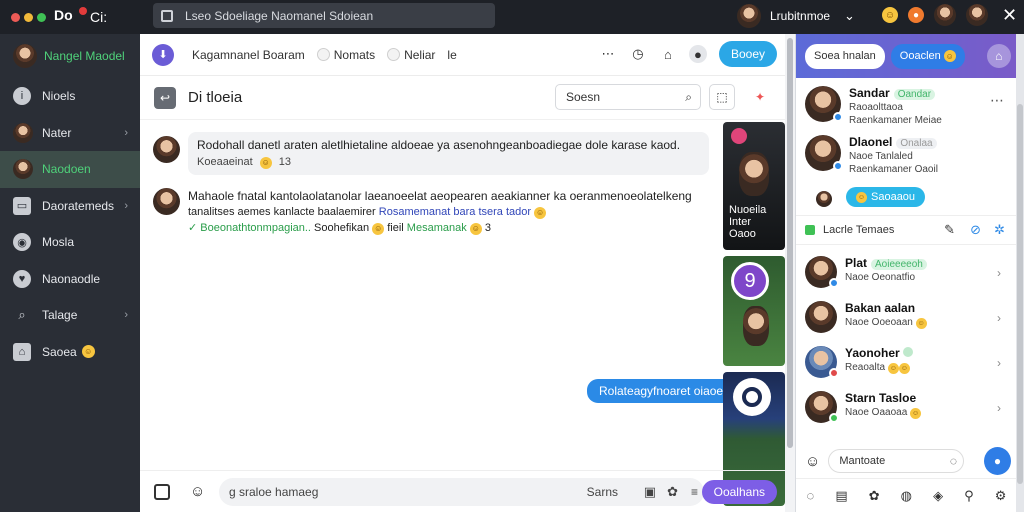 Image resolution: width=1024 pixels, height=512 pixels. I want to click on tag-icon: ◈, so click(938, 496).